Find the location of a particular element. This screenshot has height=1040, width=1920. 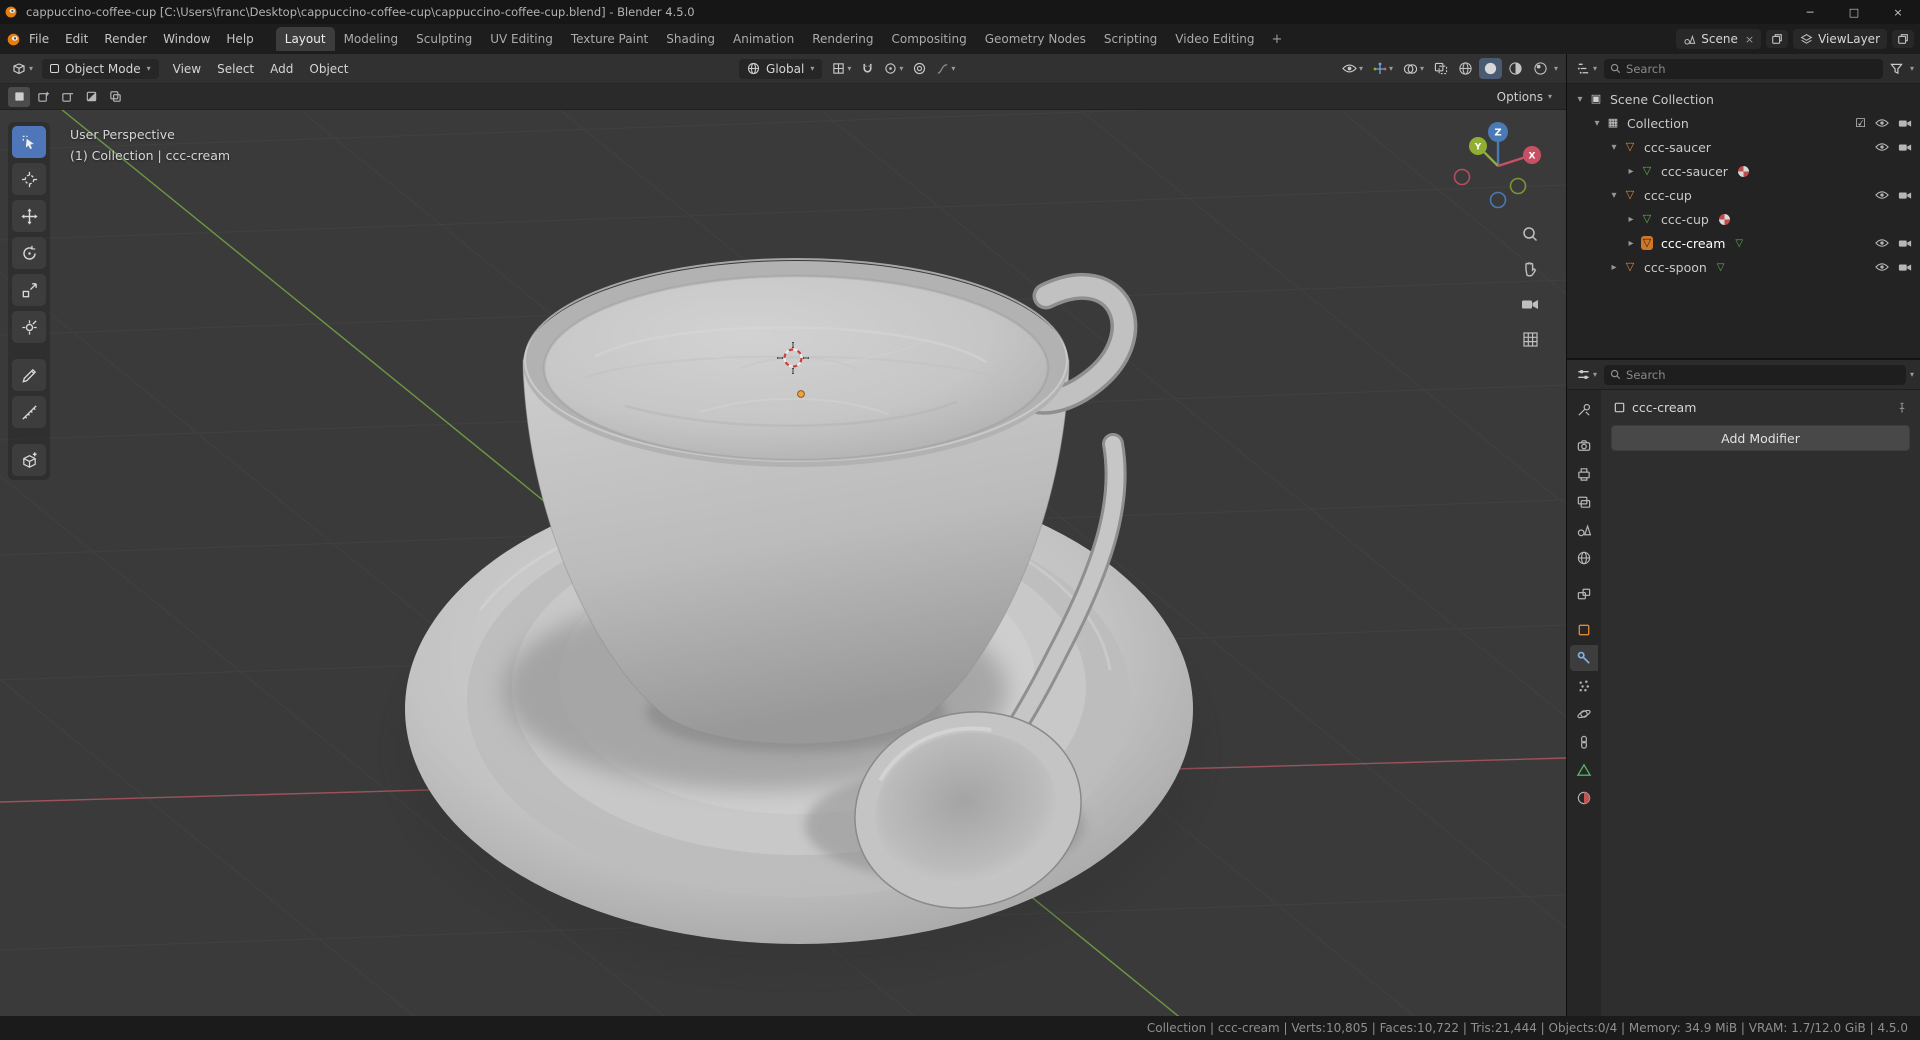

outliner-row: ▣ ▦ ▽ ▽ ccc-saucer ▽ ☑ is located at coordinates (1743, 147).